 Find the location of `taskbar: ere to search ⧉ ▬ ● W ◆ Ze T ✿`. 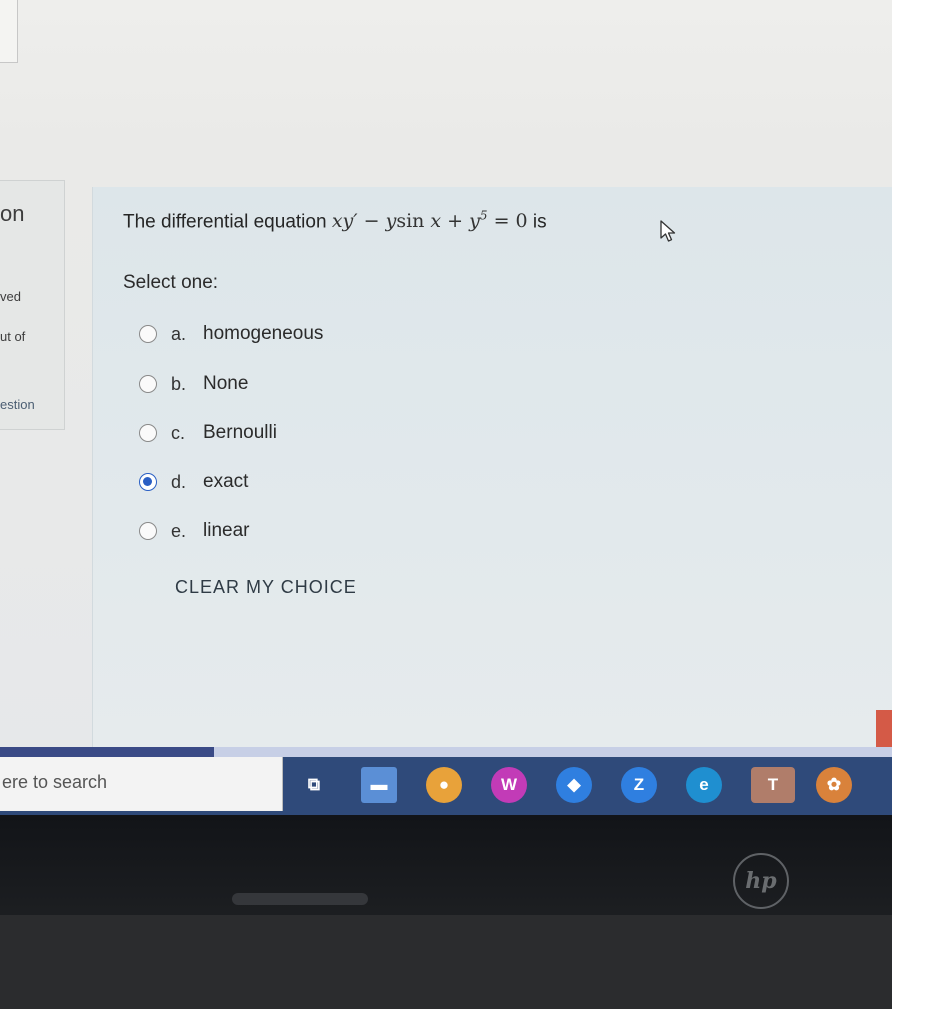

taskbar: ere to search ⧉ ▬ ● W ◆ Ze T ✿ is located at coordinates (446, 786).